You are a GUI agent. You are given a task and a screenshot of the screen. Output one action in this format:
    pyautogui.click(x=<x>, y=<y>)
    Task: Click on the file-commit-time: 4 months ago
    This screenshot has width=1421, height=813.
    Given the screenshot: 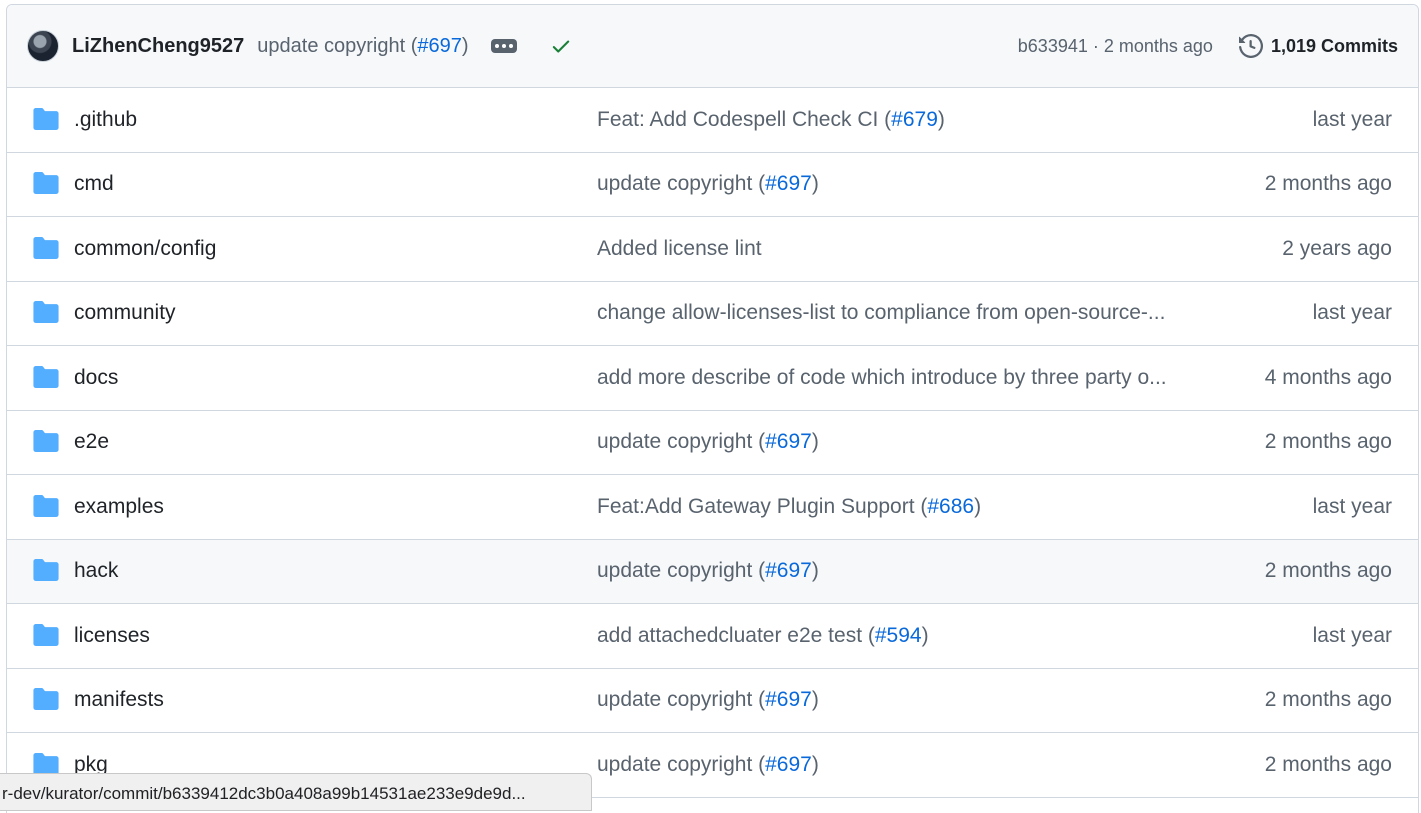 What is the action you would take?
    pyautogui.click(x=1328, y=377)
    